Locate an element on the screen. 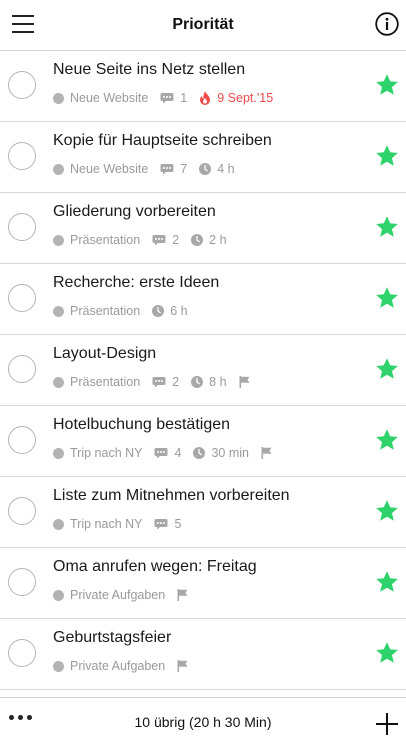 The height and width of the screenshot is (746, 406). task-meta: Neue Website 1 9 Sept.'15 is located at coordinates (169, 98).